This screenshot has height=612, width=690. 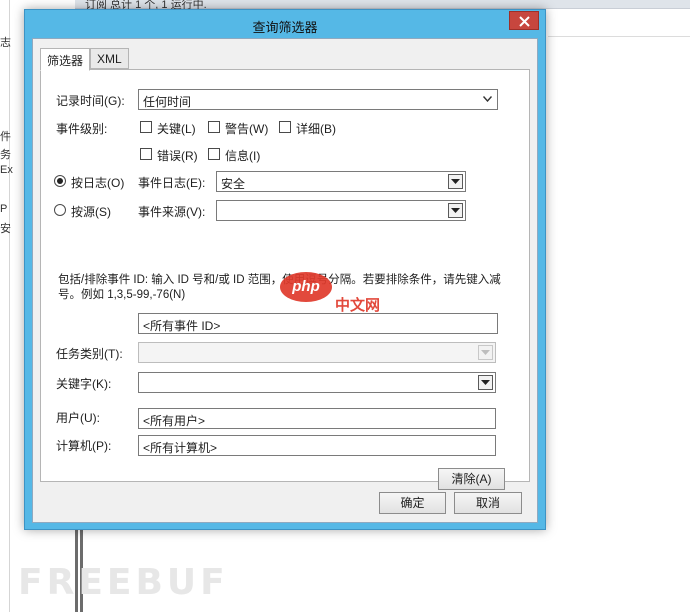 I want to click on close-icon, so click(x=524, y=21).